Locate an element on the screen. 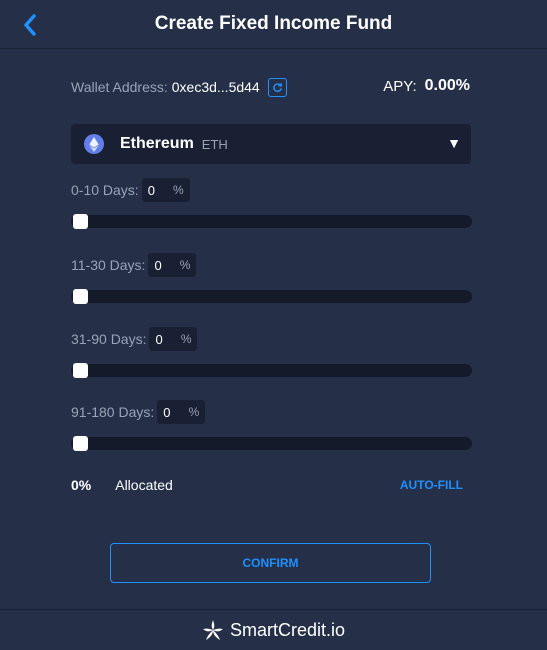 The image size is (547, 650). apy: APY: 0.00% is located at coordinates (426, 86).